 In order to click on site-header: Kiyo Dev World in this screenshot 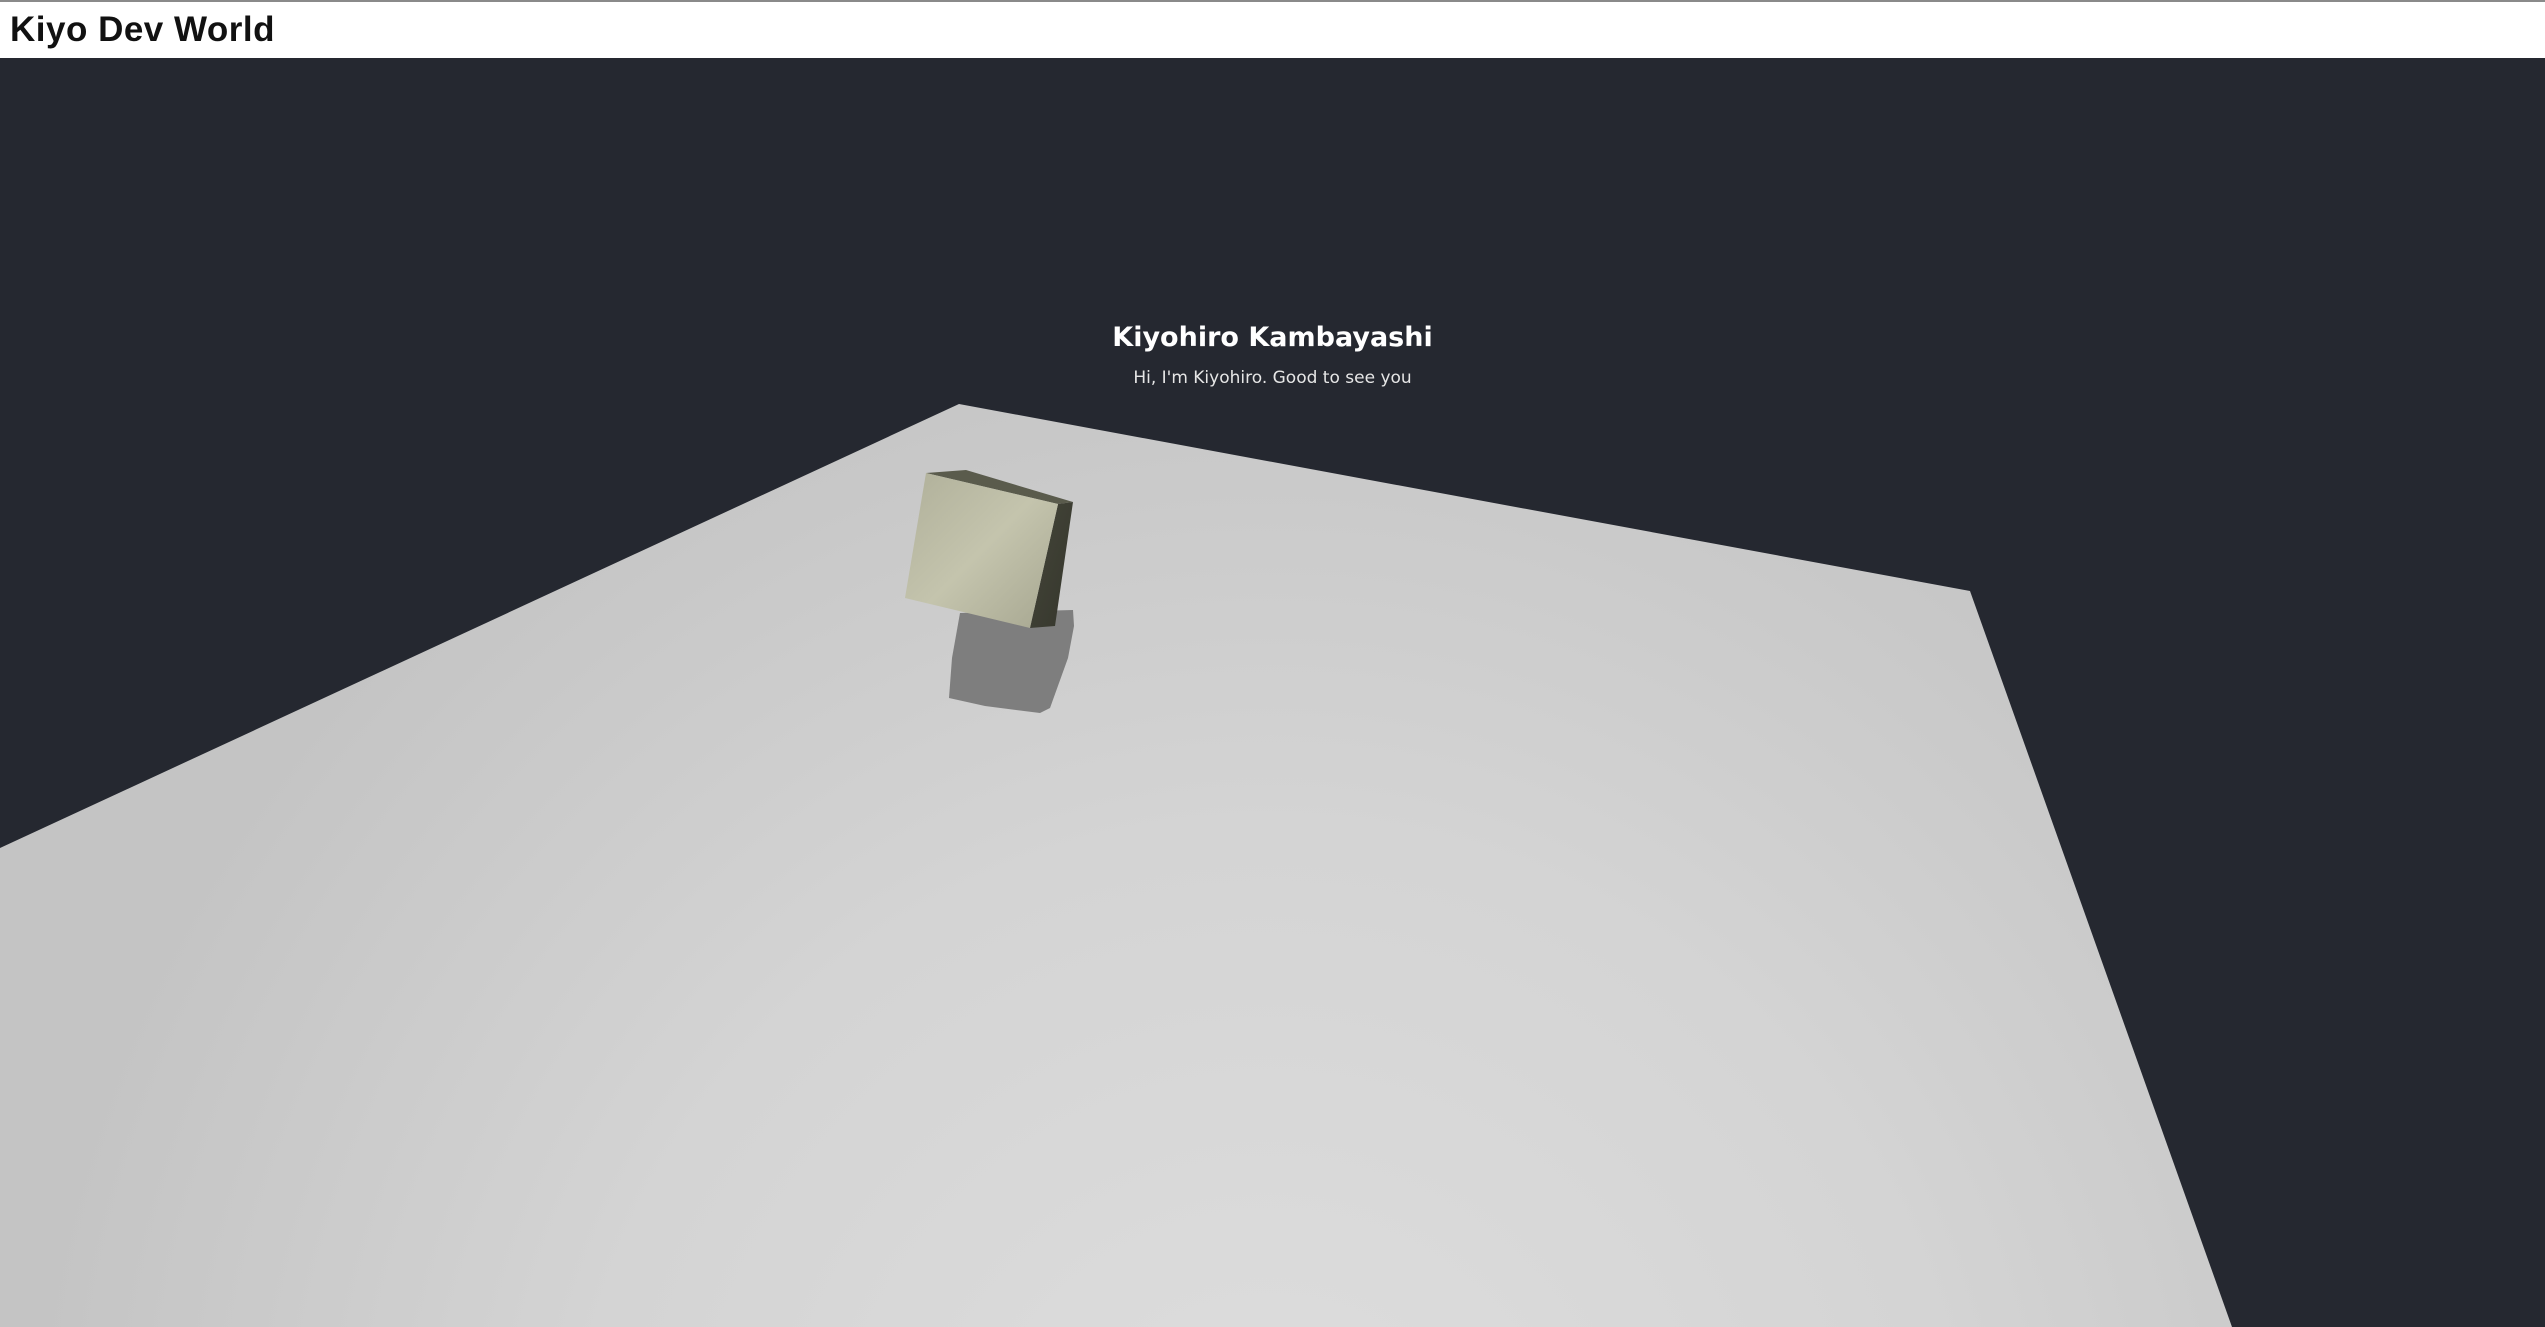, I will do `click(1272, 30)`.